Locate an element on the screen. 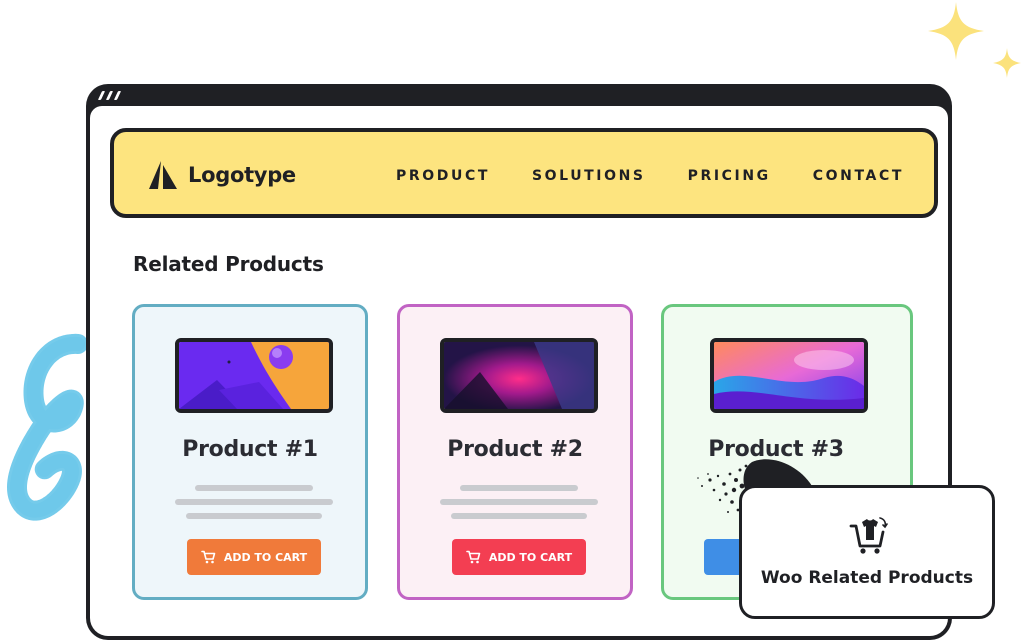 This screenshot has height=644, width=1024. logo-text: Logotype is located at coordinates (242, 175).